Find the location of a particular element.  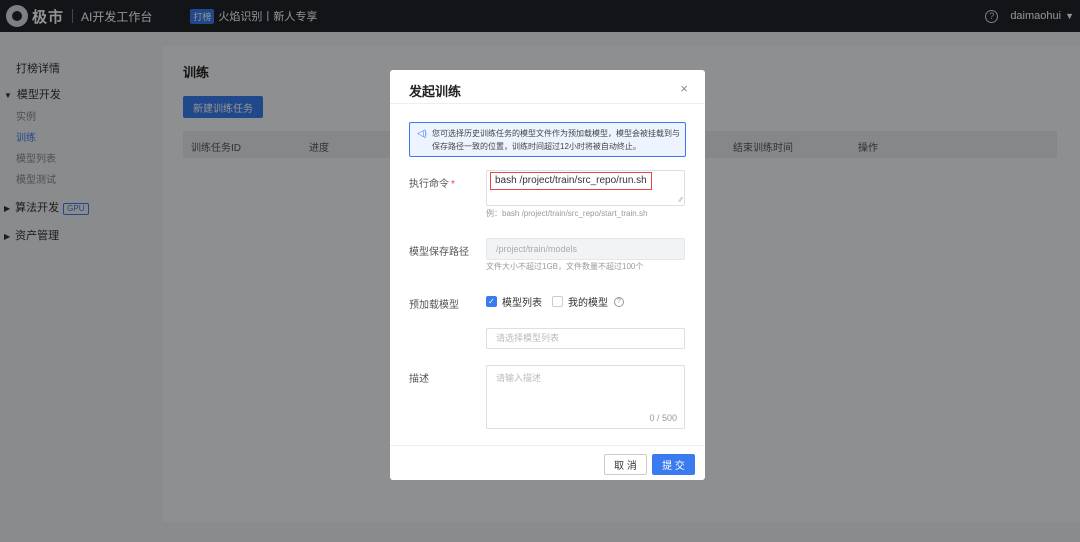

description-textarea: 请输入描述 0 / 500 is located at coordinates (585, 397).